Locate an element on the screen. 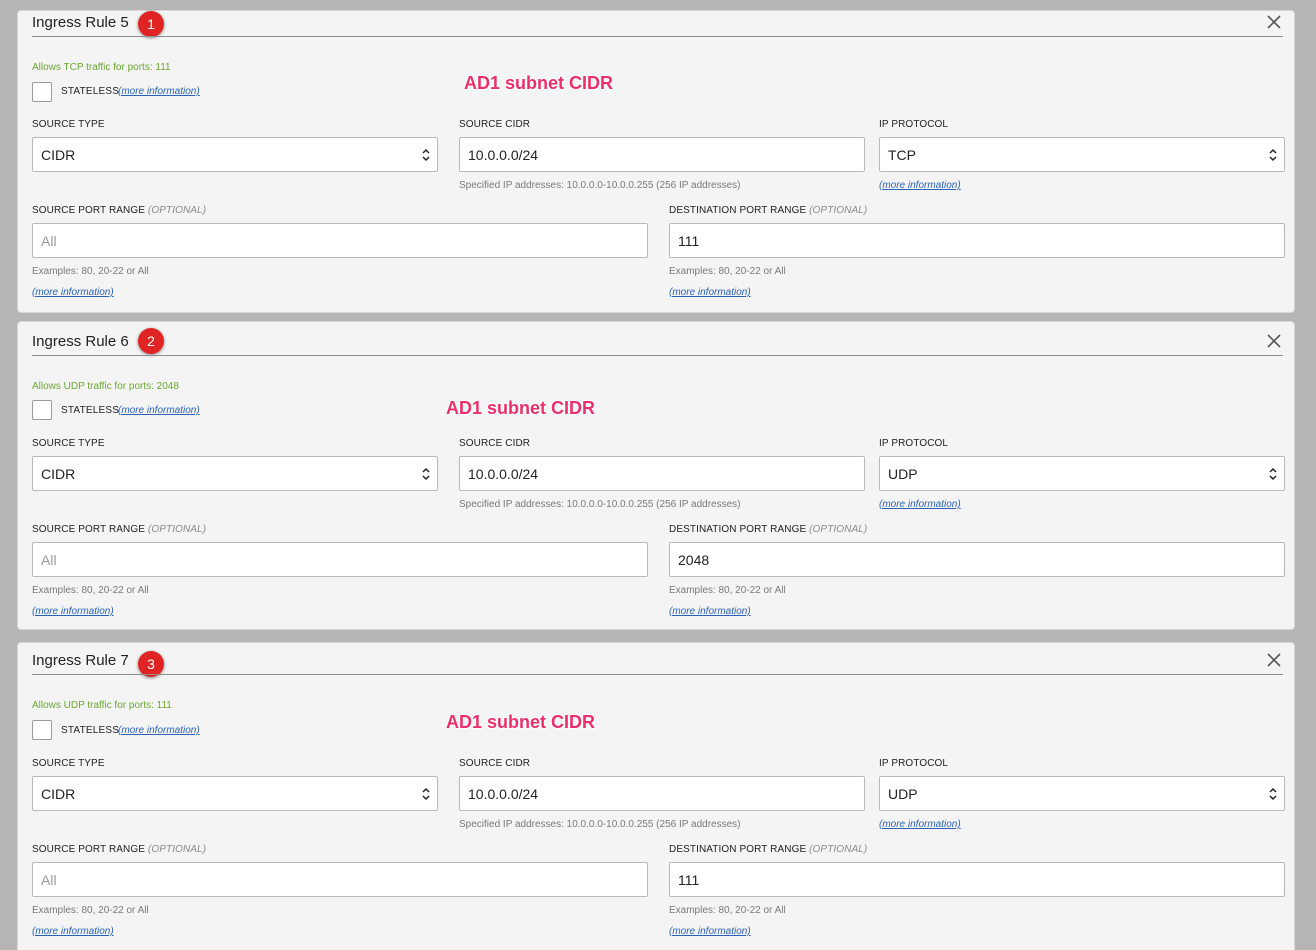 The image size is (1316, 950). rule-title: Ingress Rule 6 is located at coordinates (80, 341).